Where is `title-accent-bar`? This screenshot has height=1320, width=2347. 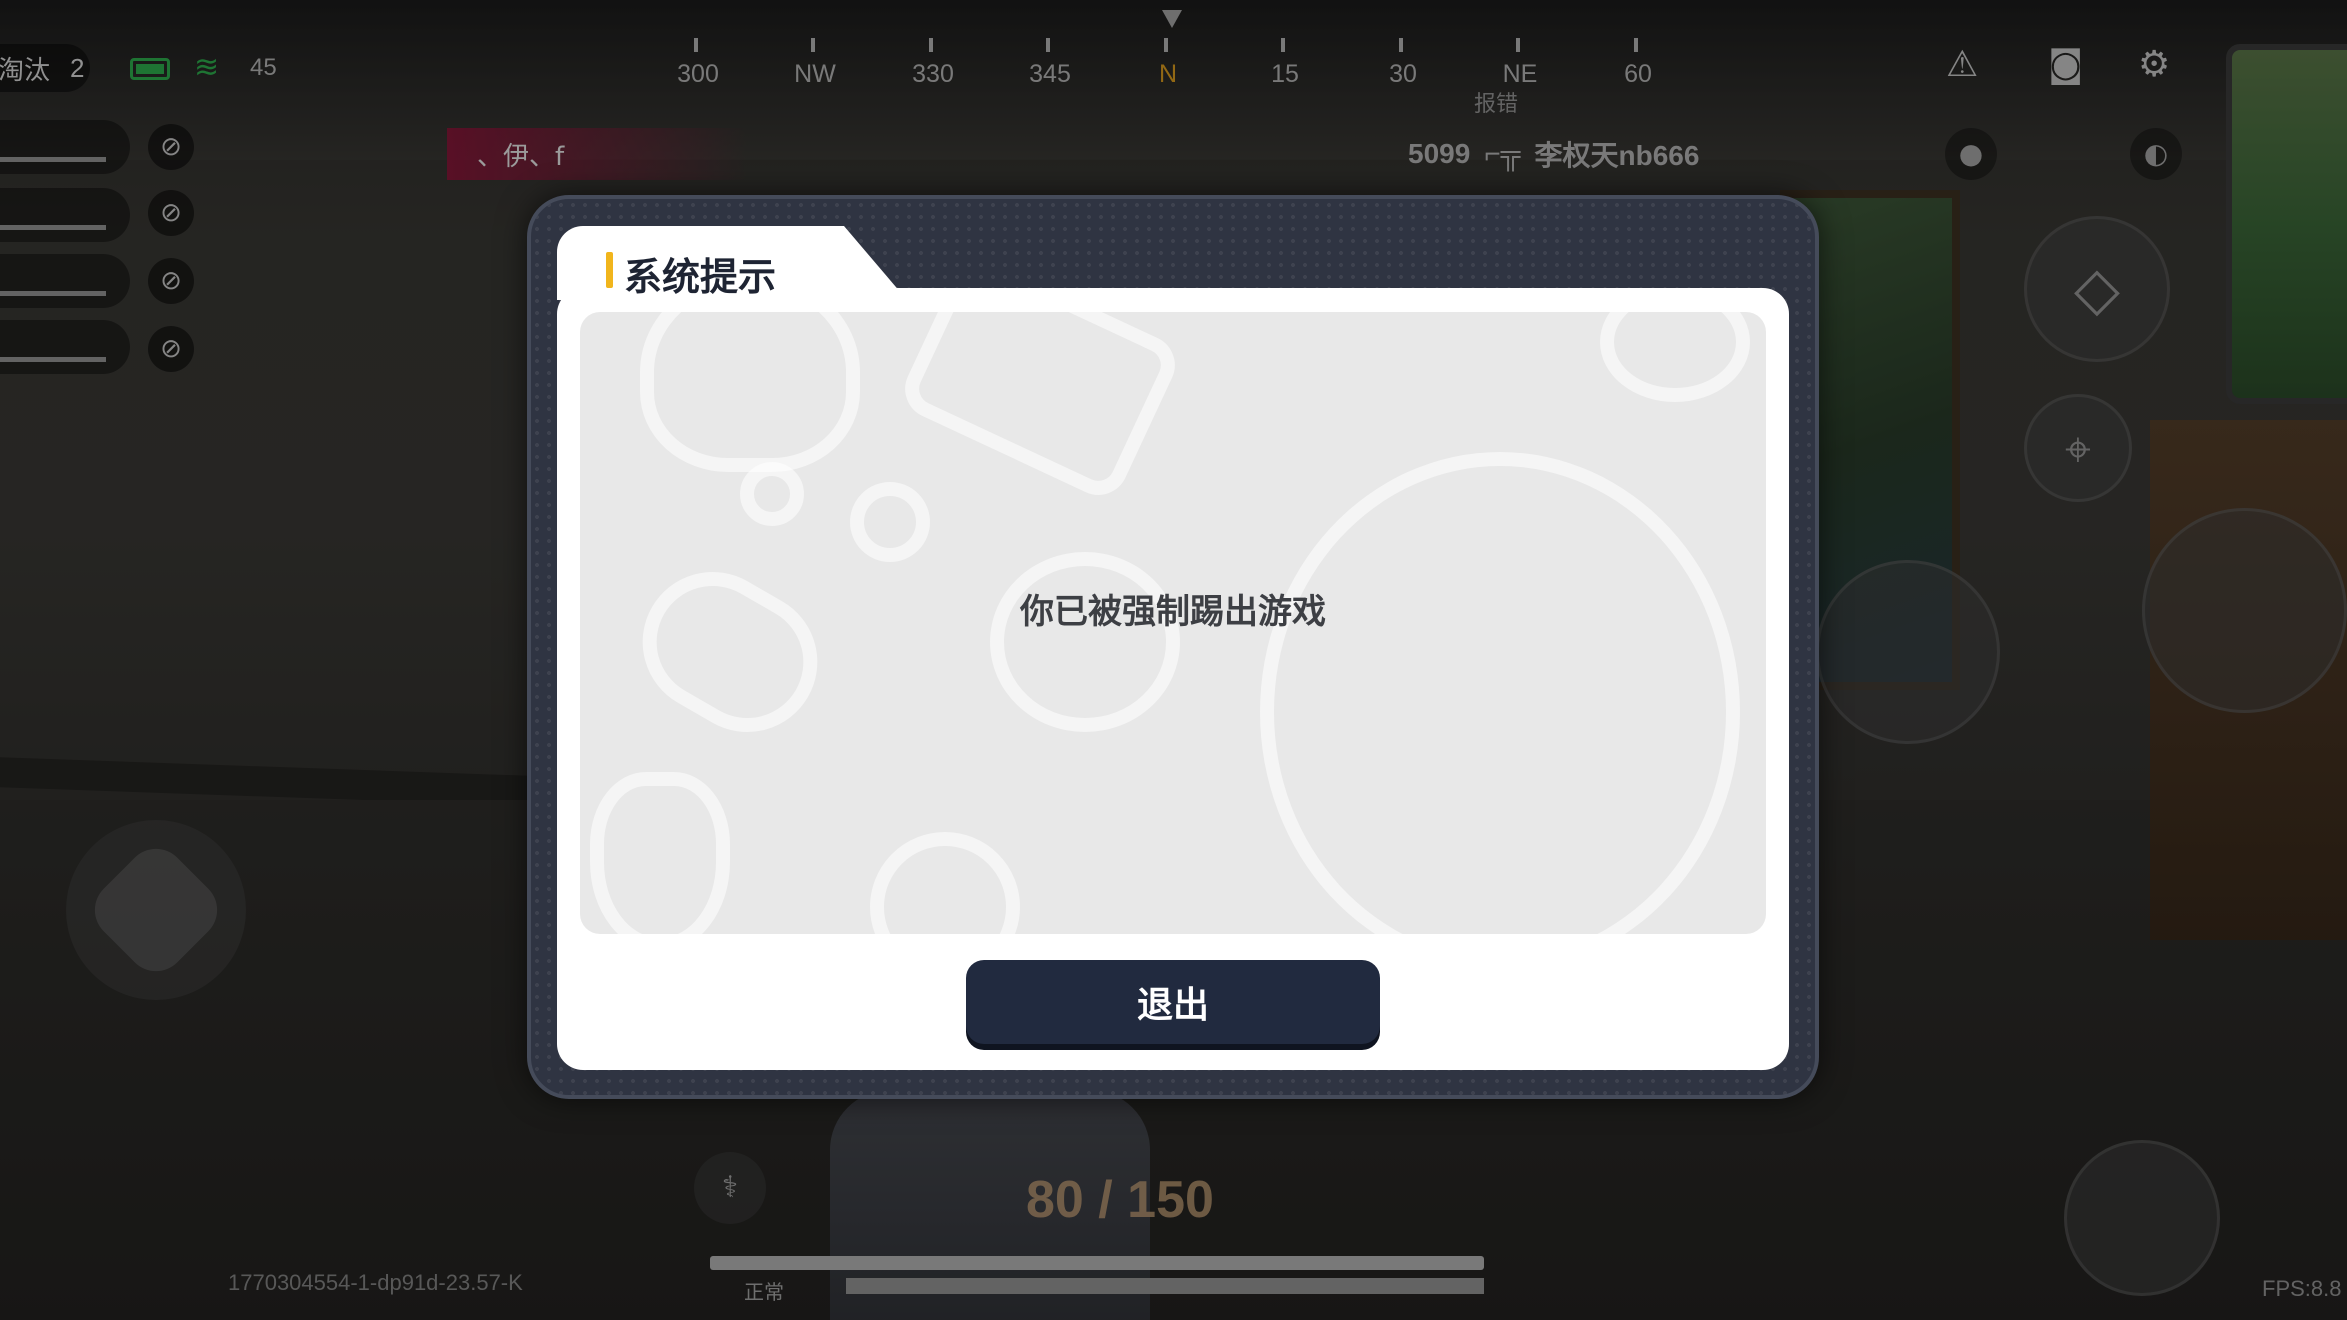
title-accent-bar is located at coordinates (609, 270).